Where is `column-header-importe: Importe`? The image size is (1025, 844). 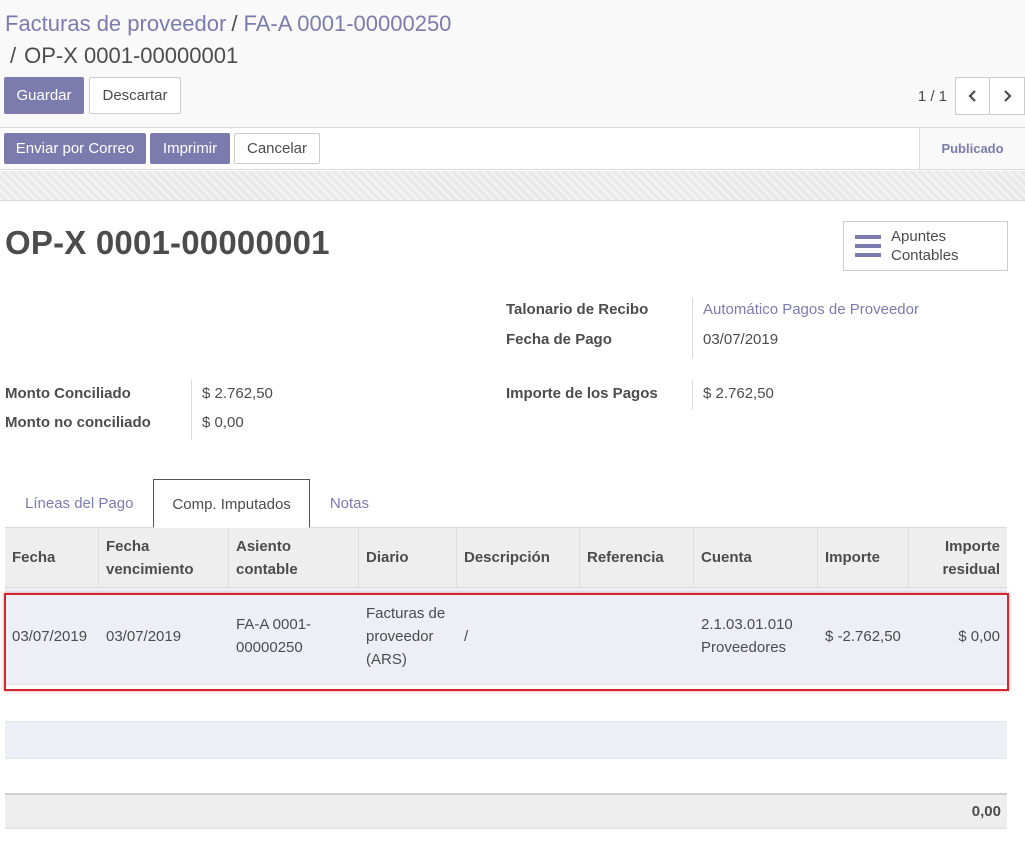
column-header-importe: Importe is located at coordinates (863, 557).